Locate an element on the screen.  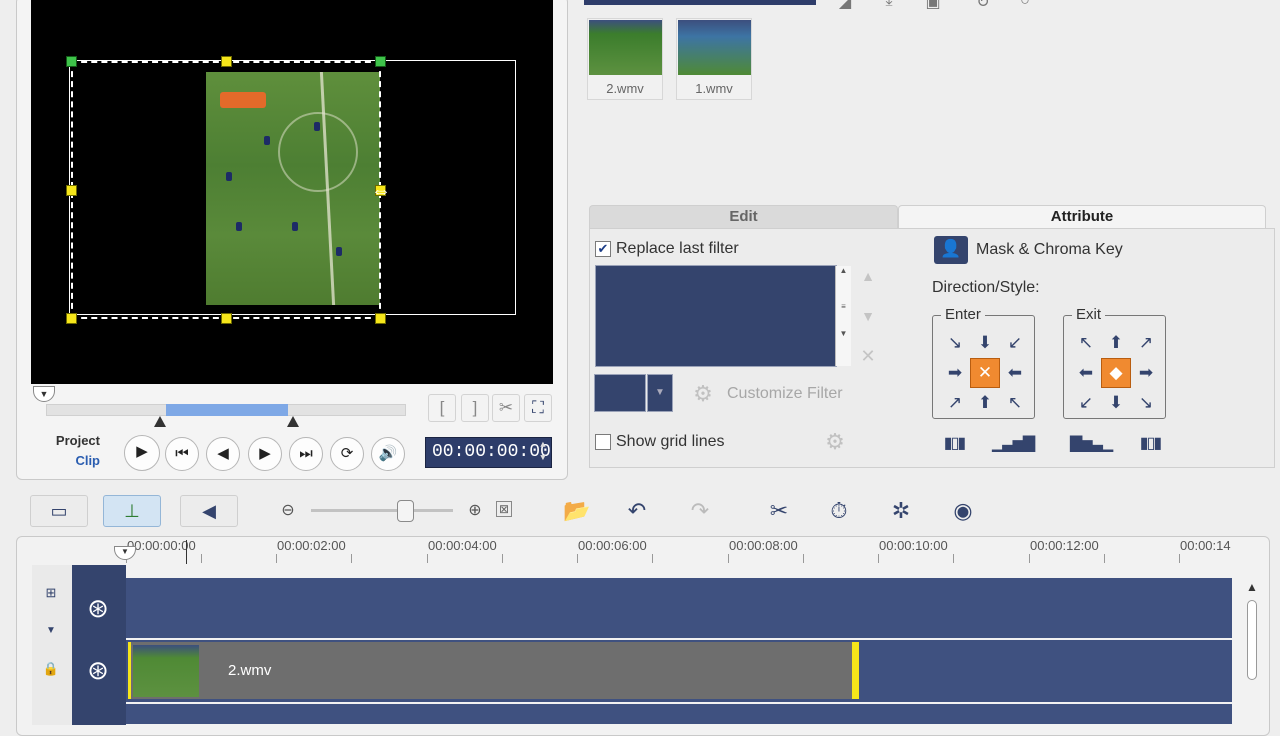
play-icon: ▶ is located at coordinates (142, 451).